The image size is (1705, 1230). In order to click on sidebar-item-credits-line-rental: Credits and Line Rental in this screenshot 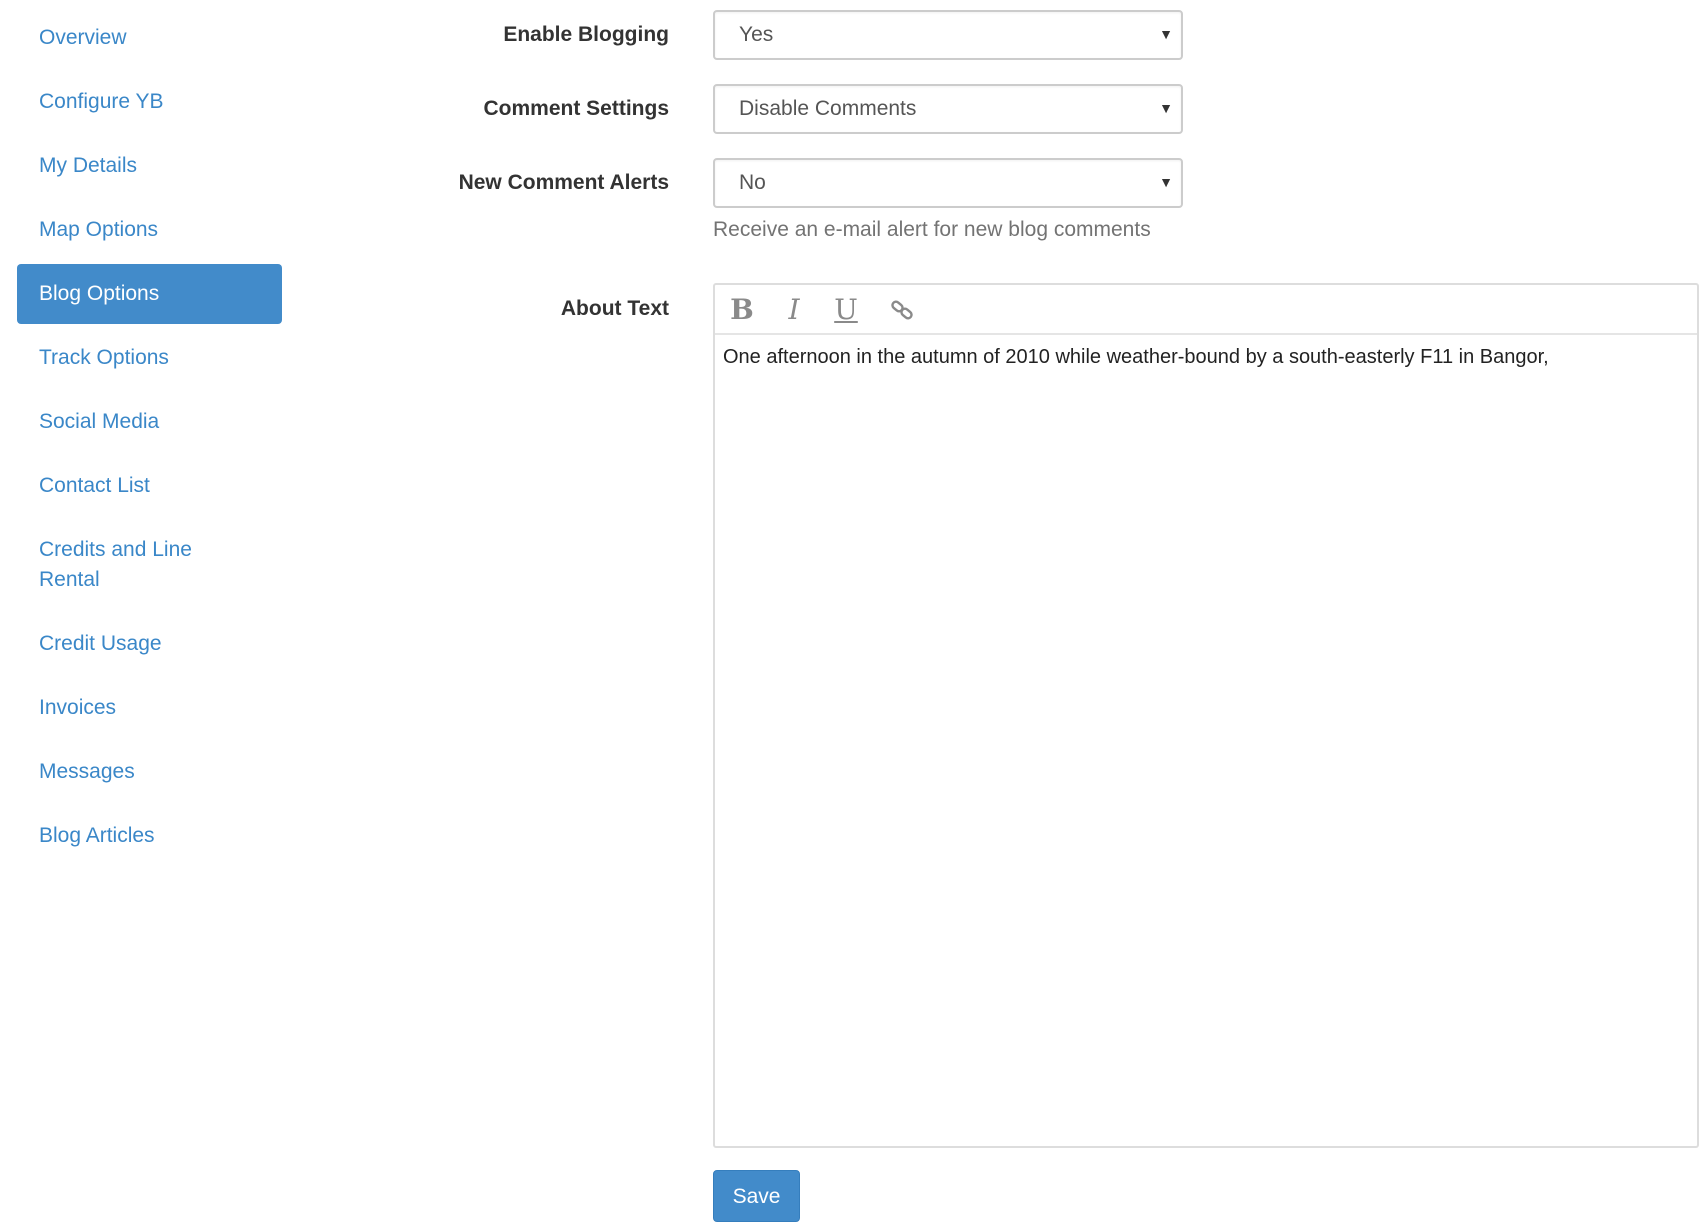, I will do `click(149, 565)`.